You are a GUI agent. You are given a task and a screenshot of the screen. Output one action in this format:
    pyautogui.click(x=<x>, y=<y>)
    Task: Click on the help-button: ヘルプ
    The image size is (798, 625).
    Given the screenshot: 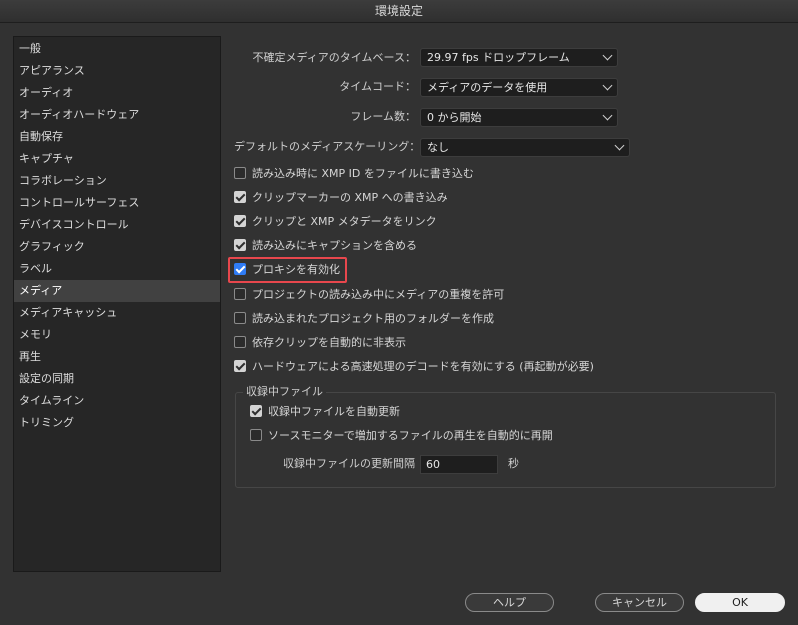 What is the action you would take?
    pyautogui.click(x=509, y=602)
    